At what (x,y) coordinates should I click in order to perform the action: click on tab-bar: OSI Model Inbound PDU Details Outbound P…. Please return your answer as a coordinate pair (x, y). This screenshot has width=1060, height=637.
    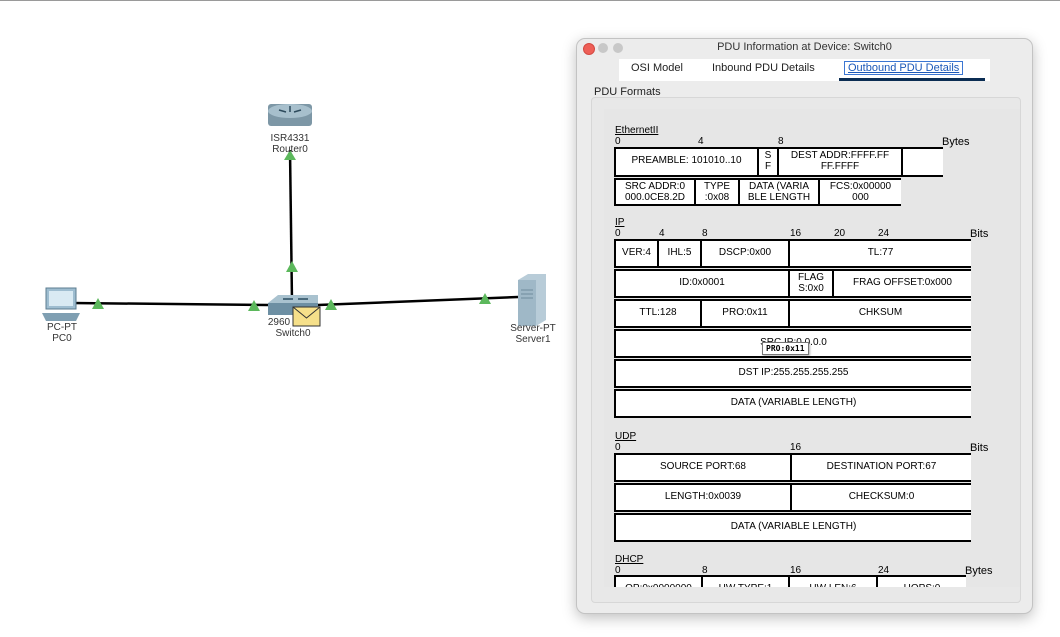
    Looking at the image, I should click on (804, 70).